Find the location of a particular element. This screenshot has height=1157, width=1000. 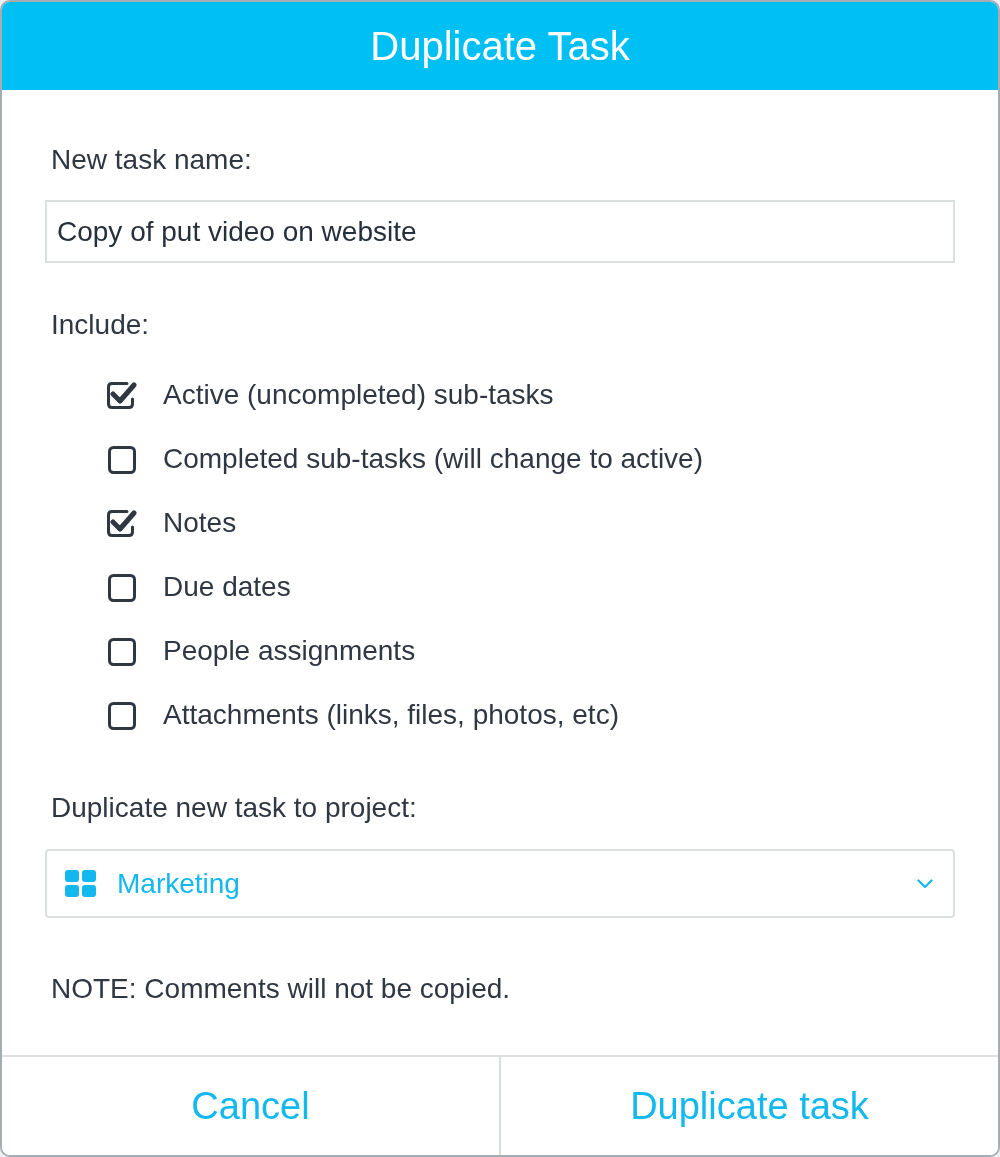

task-name-field: Copy of put video on website is located at coordinates (500, 231).